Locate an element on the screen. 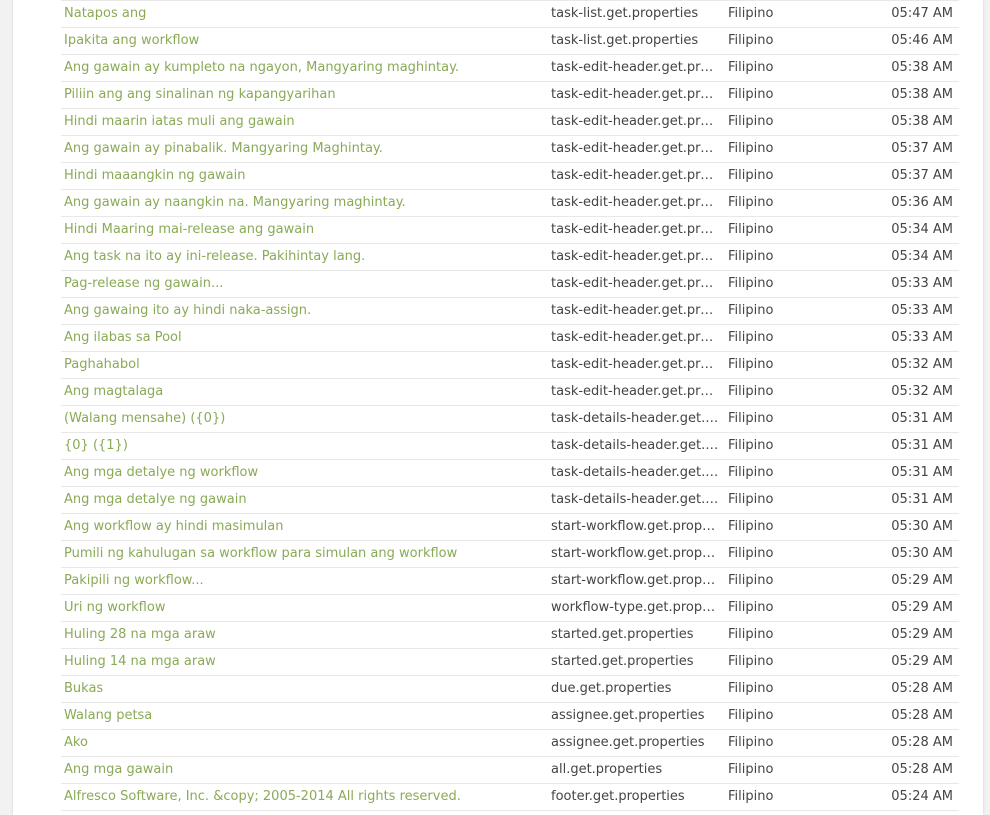 Image resolution: width=990 pixels, height=815 pixels. resource-key: started.get.properties is located at coordinates (622, 634).